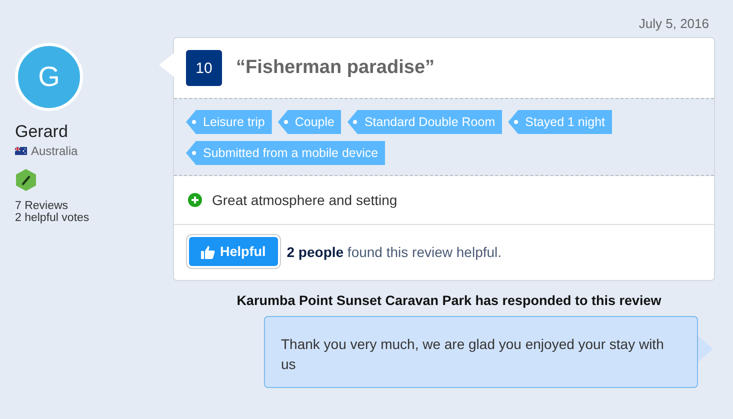 Image resolution: width=733 pixels, height=419 pixels. What do you see at coordinates (41, 132) in the screenshot?
I see `reviewer-name: Gerard` at bounding box center [41, 132].